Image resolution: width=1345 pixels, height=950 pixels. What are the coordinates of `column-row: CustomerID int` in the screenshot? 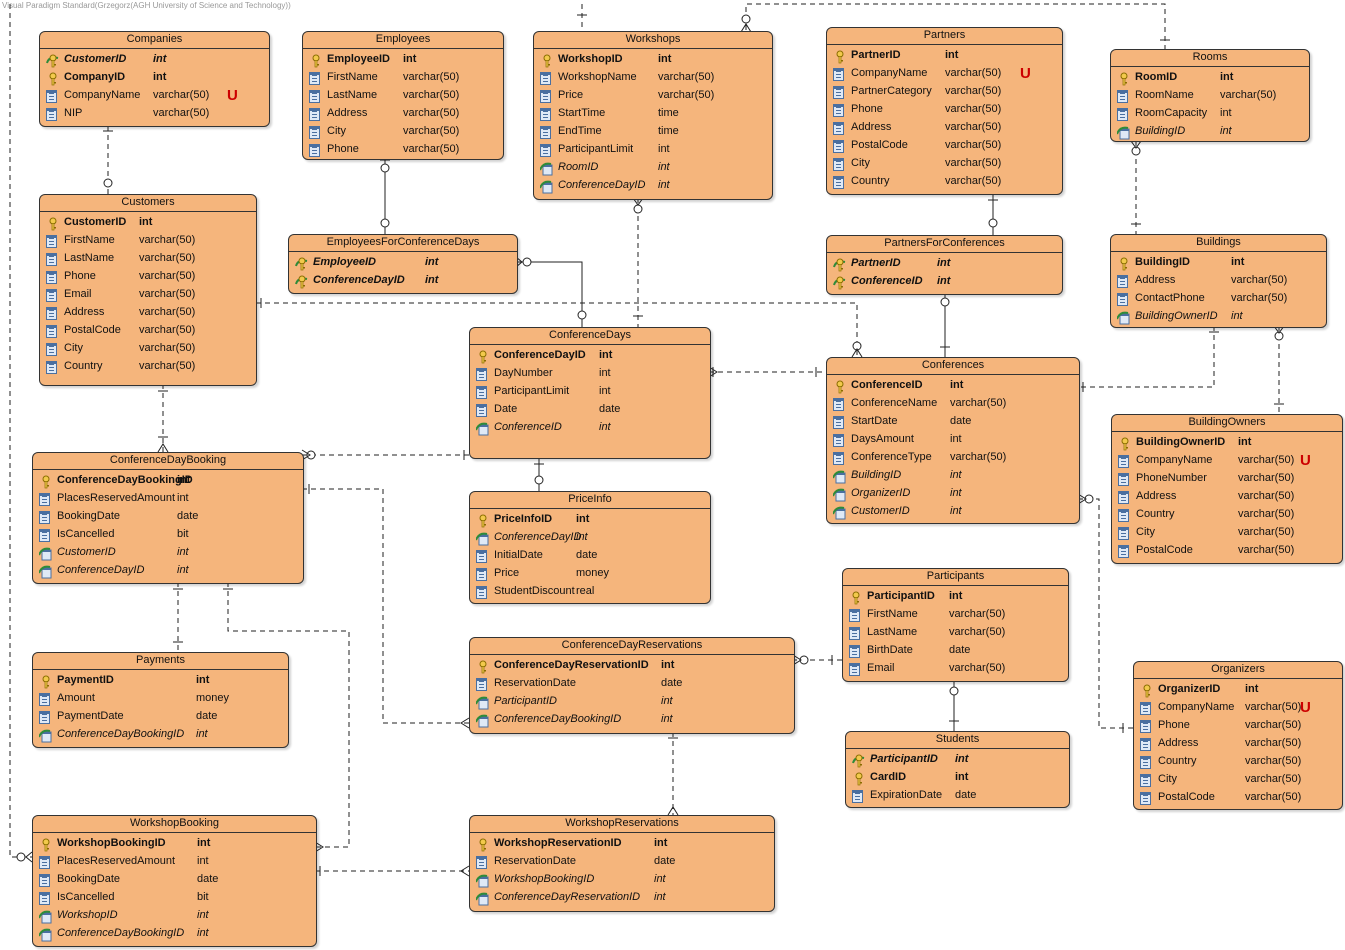 It's located at (953, 512).